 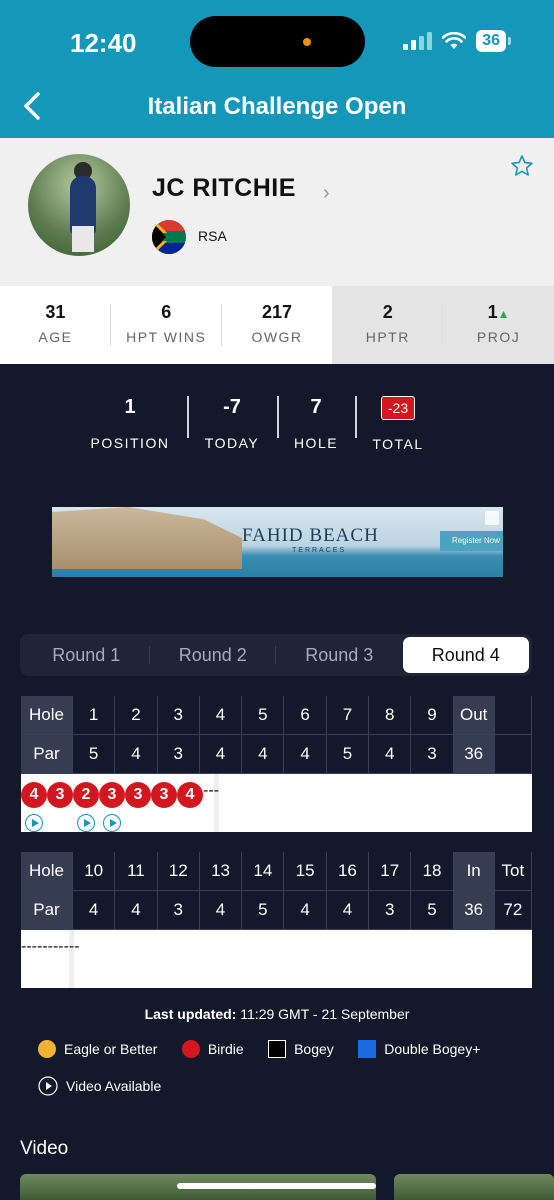 What do you see at coordinates (418, 41) in the screenshot?
I see `signal-icon` at bounding box center [418, 41].